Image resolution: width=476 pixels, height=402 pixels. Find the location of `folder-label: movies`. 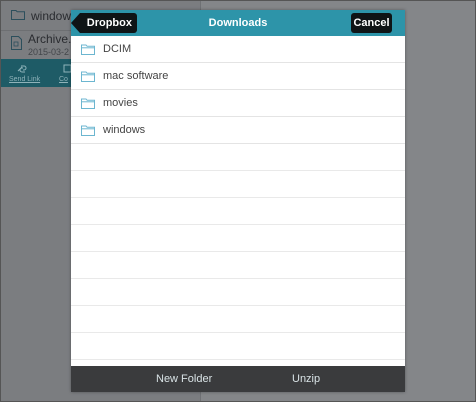

folder-label: movies is located at coordinates (120, 103).